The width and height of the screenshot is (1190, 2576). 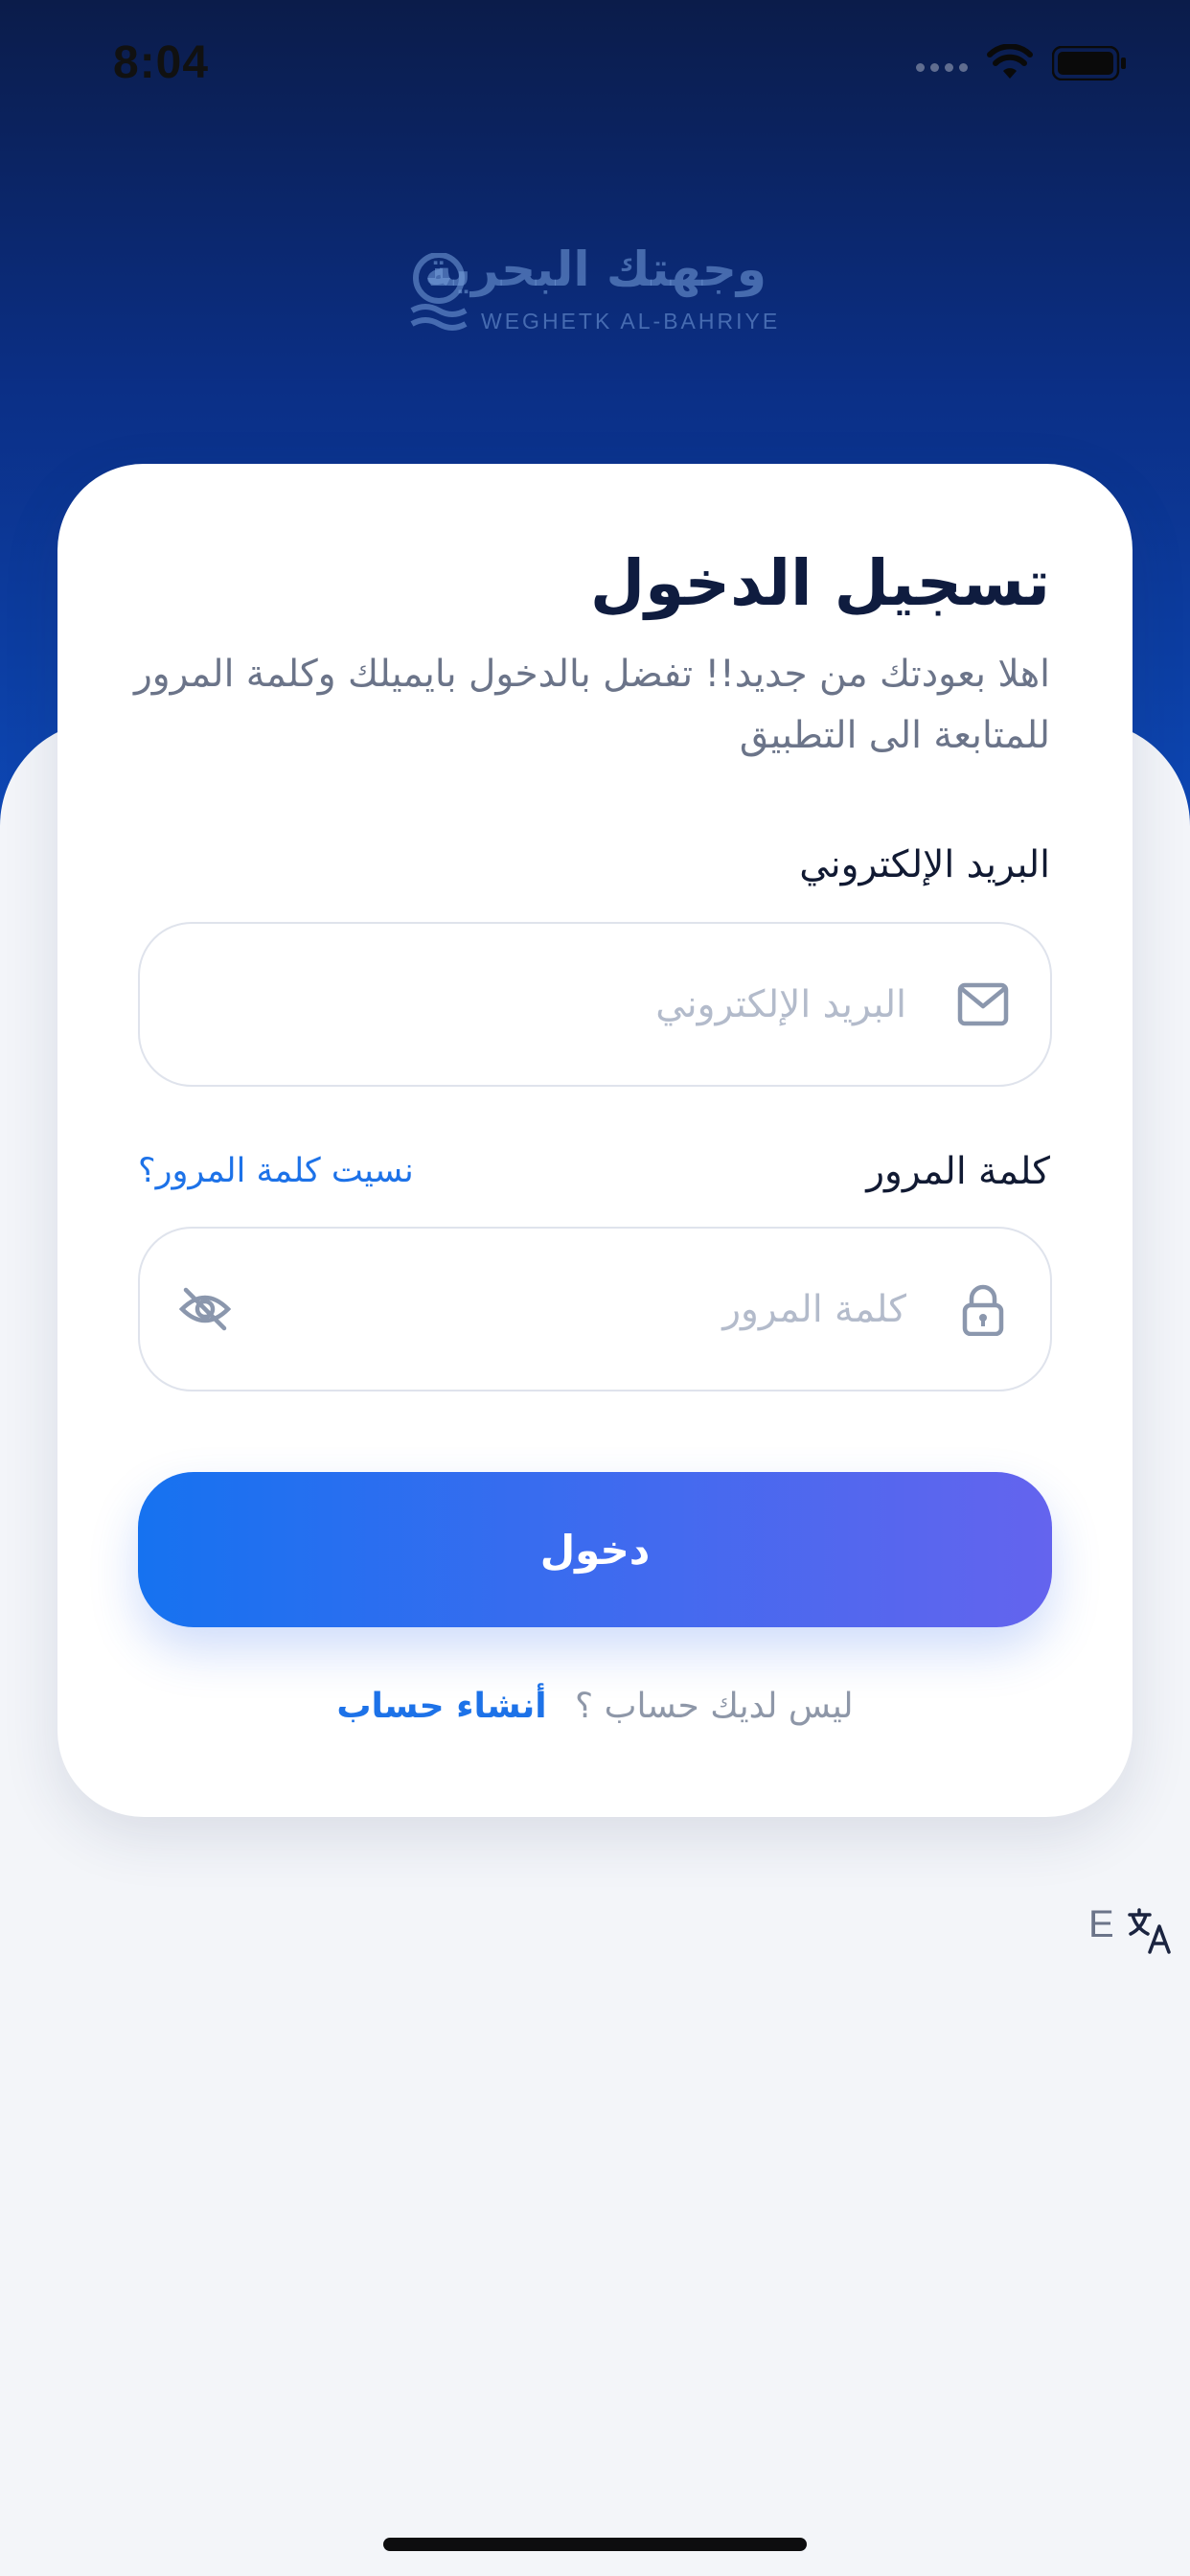 I want to click on password-field-container, so click(x=595, y=1309).